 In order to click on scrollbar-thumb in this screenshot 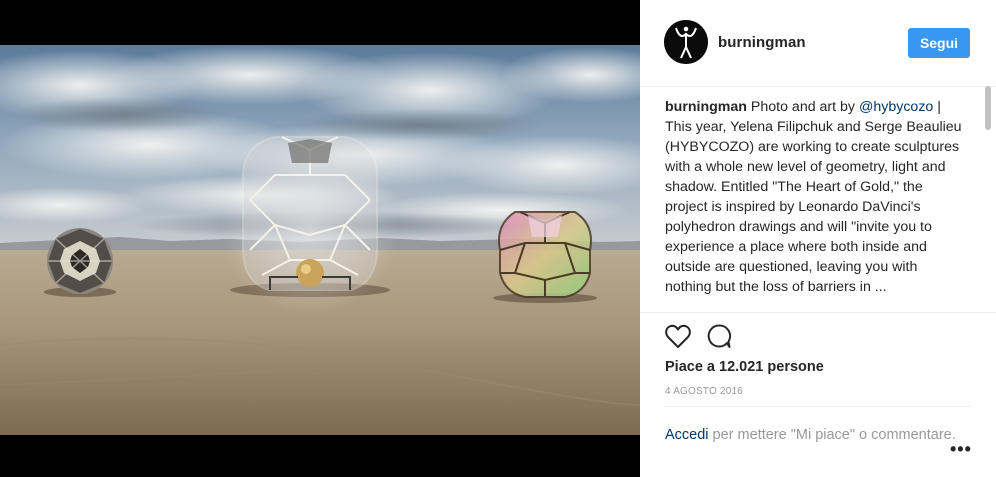, I will do `click(988, 108)`.